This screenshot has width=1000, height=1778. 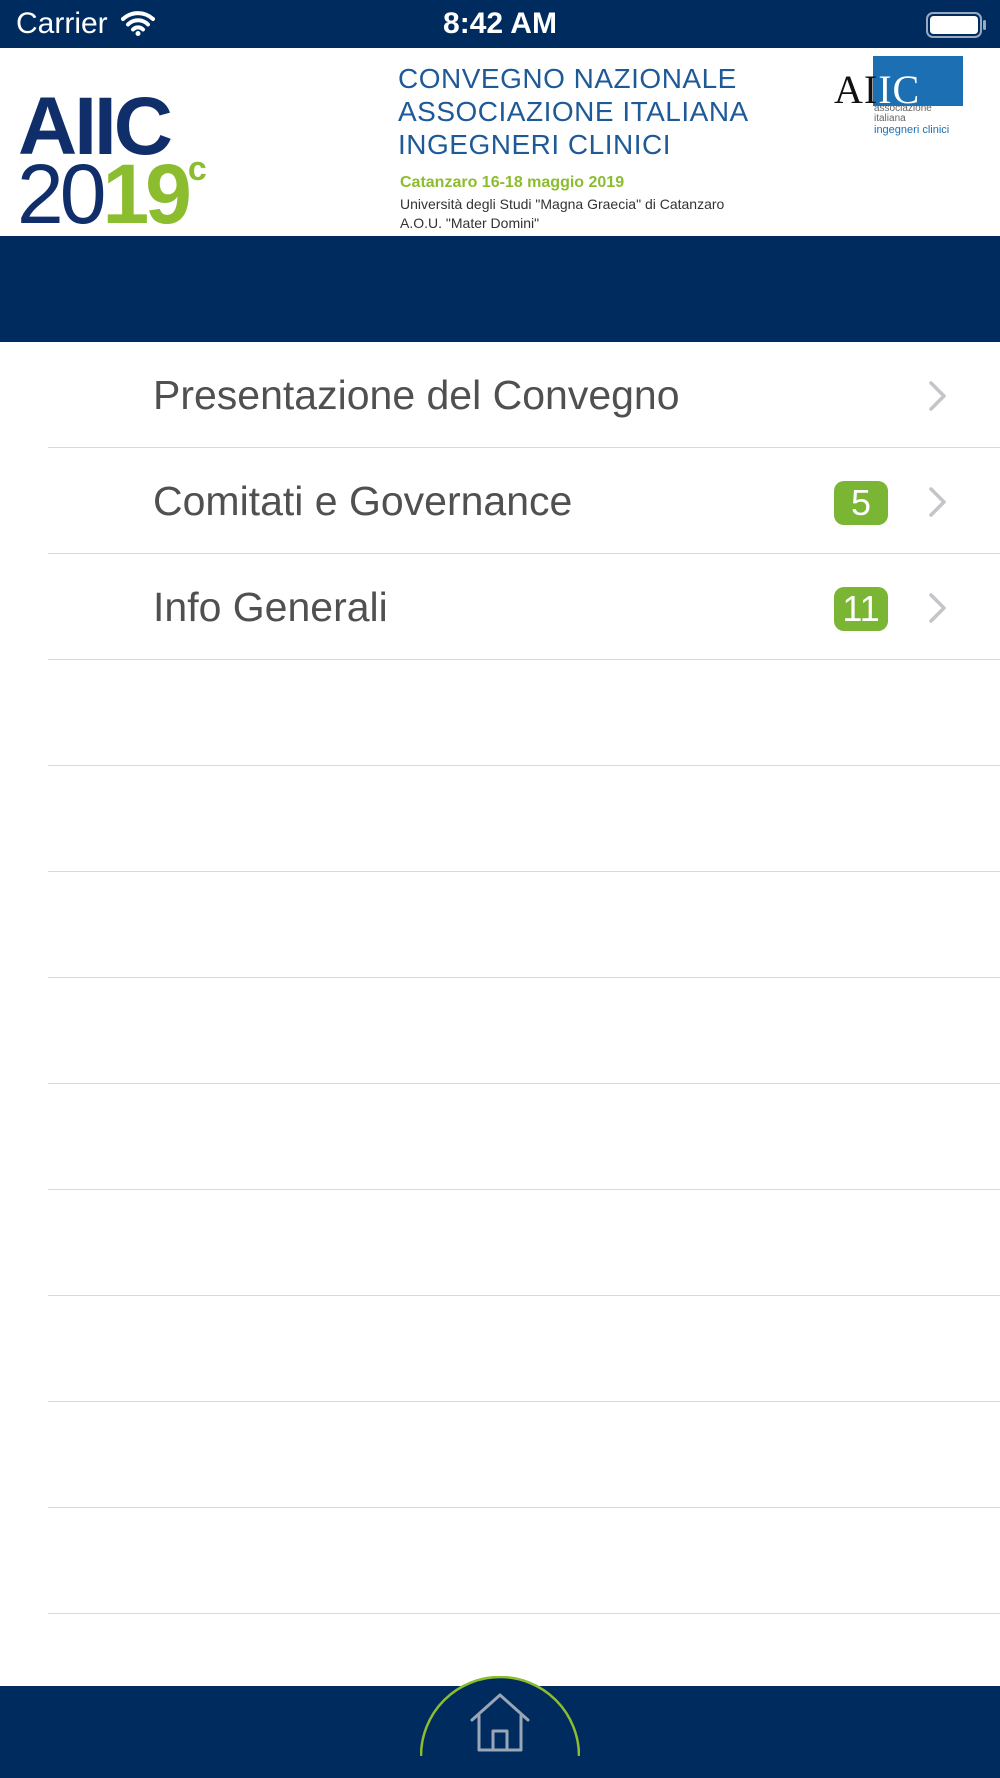 What do you see at coordinates (416, 395) in the screenshot?
I see `menu-item-label: Presentazione del Convegno` at bounding box center [416, 395].